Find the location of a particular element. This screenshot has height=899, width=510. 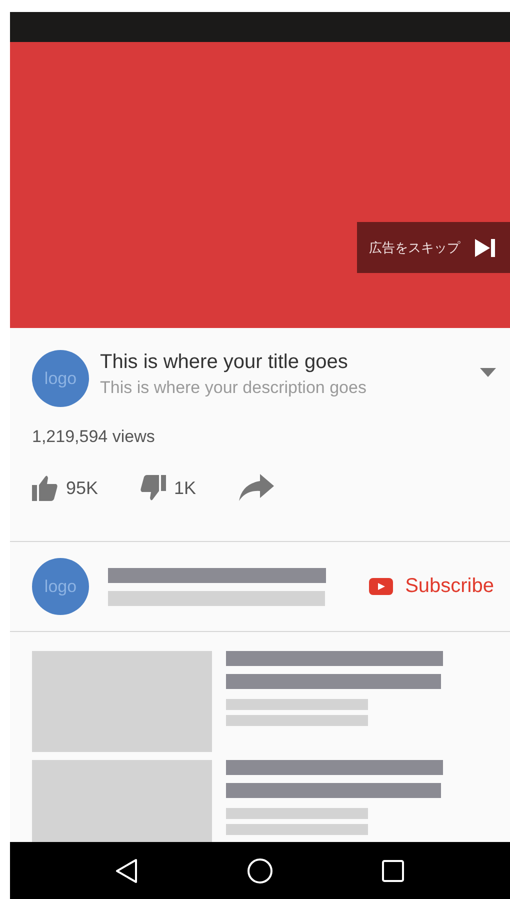

like-count: 95K is located at coordinates (82, 488).